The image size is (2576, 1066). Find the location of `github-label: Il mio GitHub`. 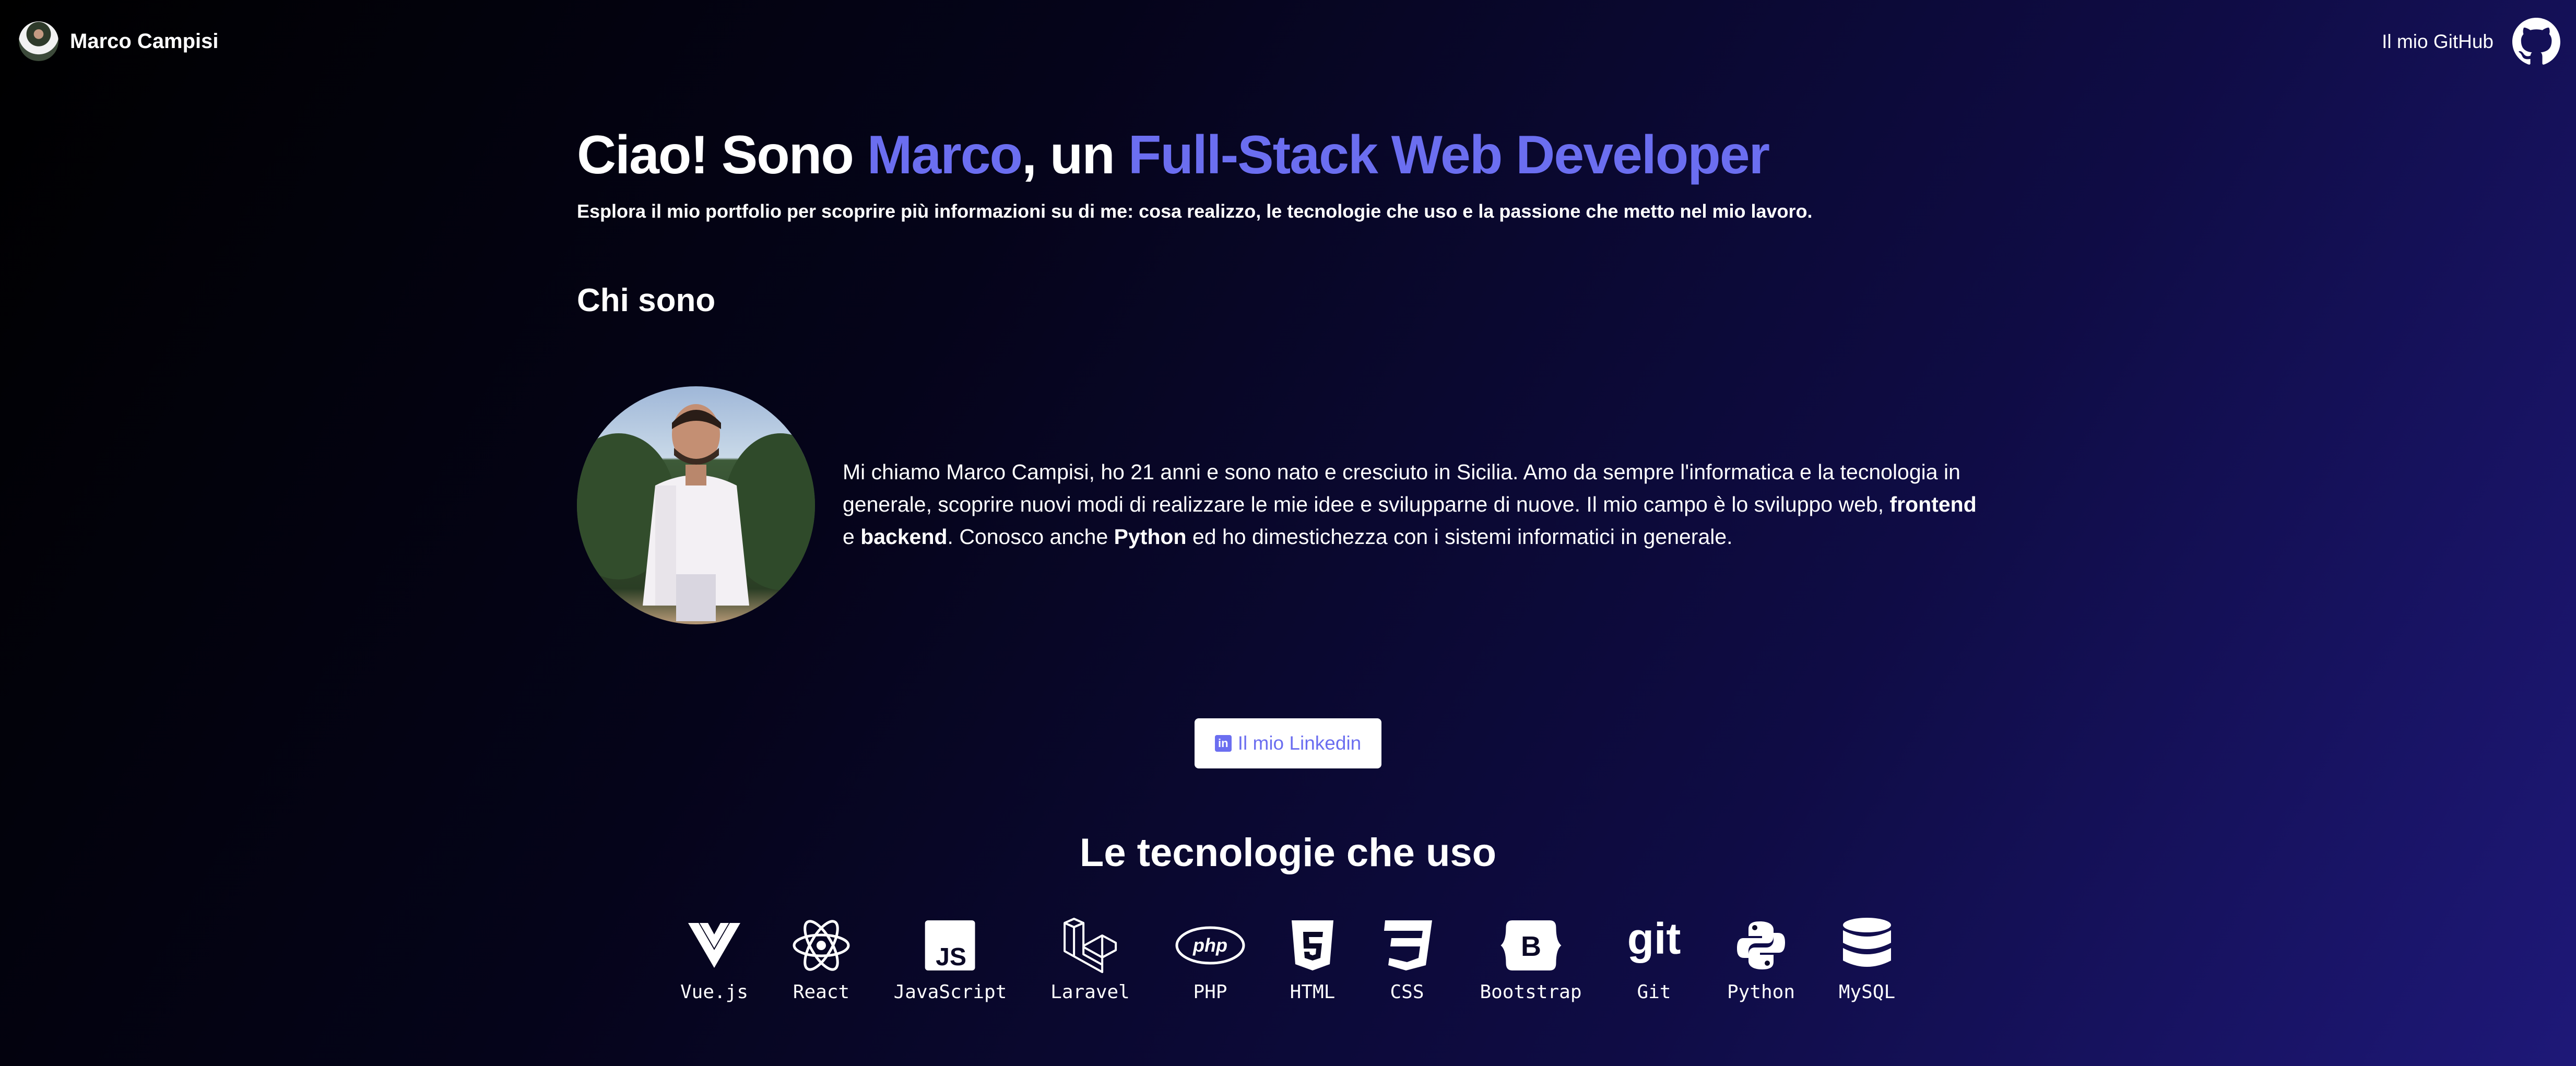

github-label: Il mio GitHub is located at coordinates (2438, 41).